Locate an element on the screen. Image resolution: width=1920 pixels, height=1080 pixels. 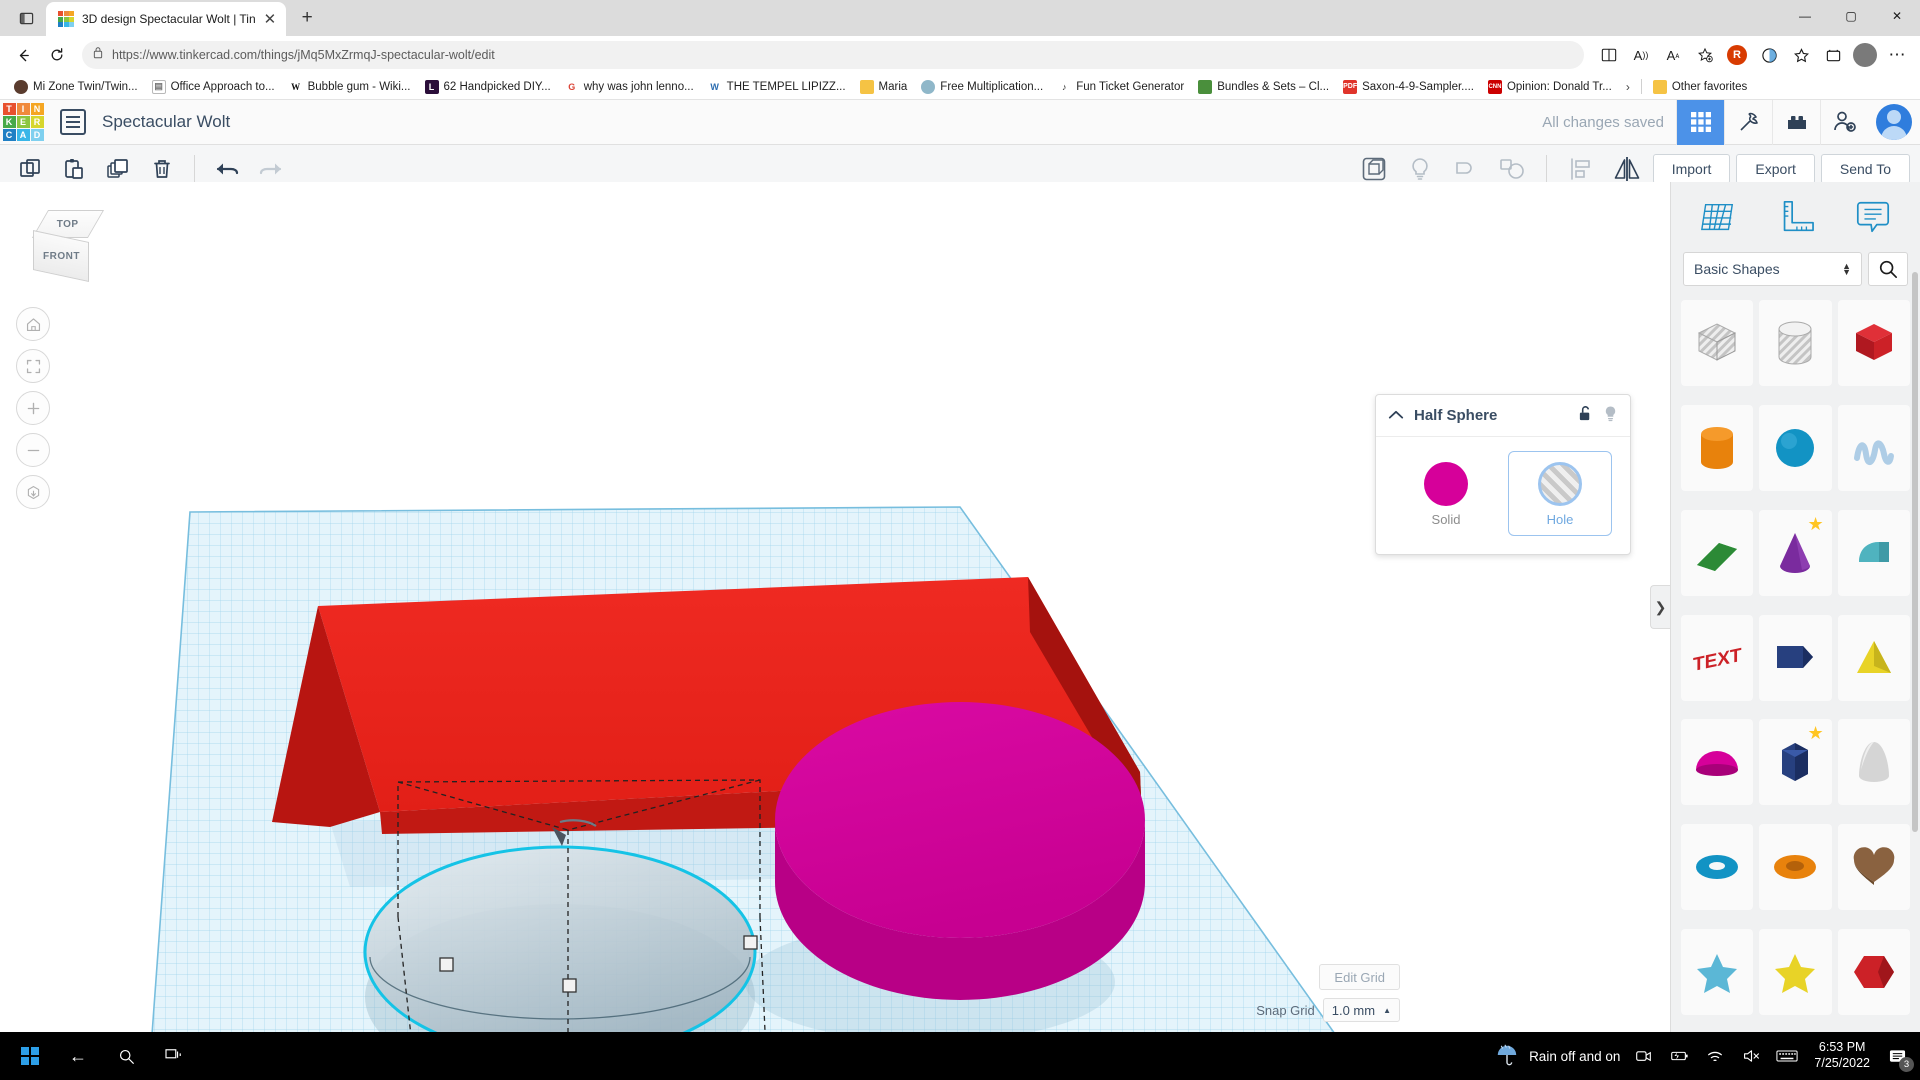
back-button is located at coordinates (23, 55).